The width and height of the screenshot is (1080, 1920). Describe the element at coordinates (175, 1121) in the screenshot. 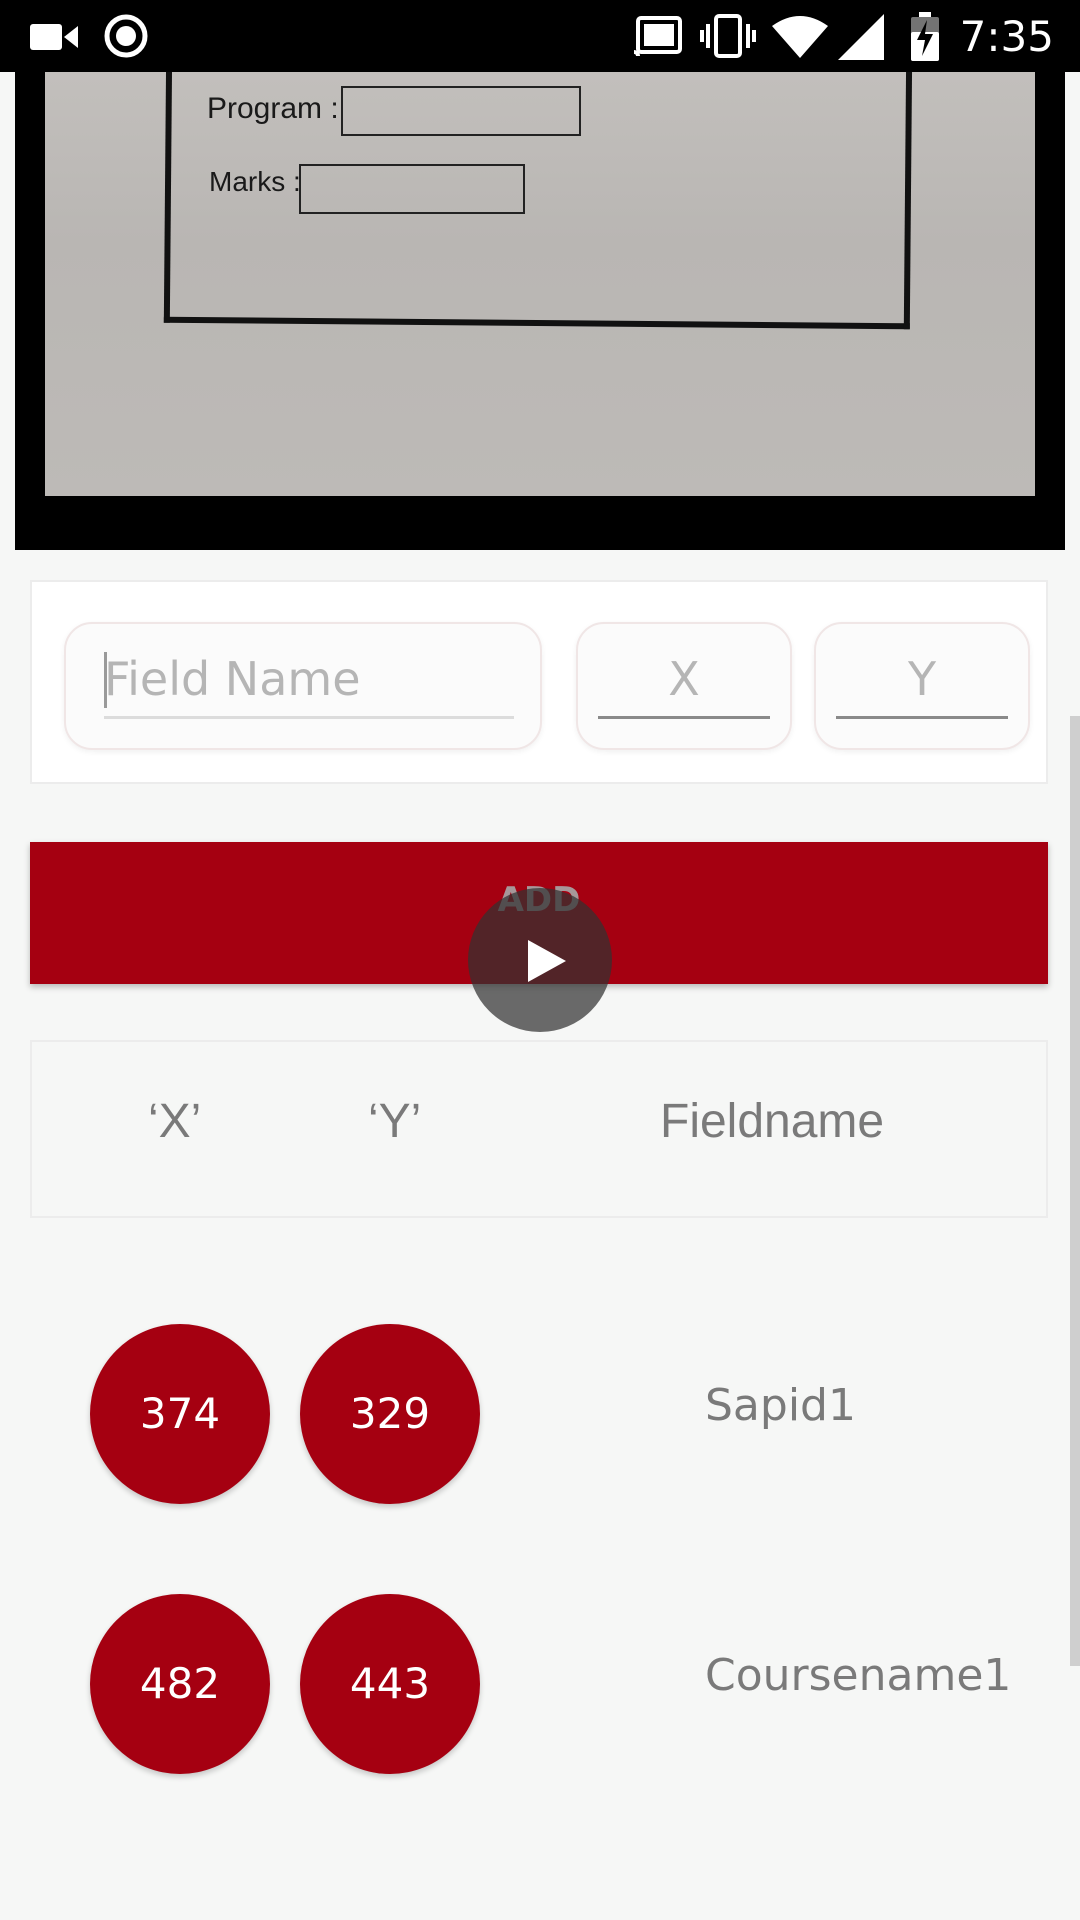

I see `header-x: ‘X’` at that location.